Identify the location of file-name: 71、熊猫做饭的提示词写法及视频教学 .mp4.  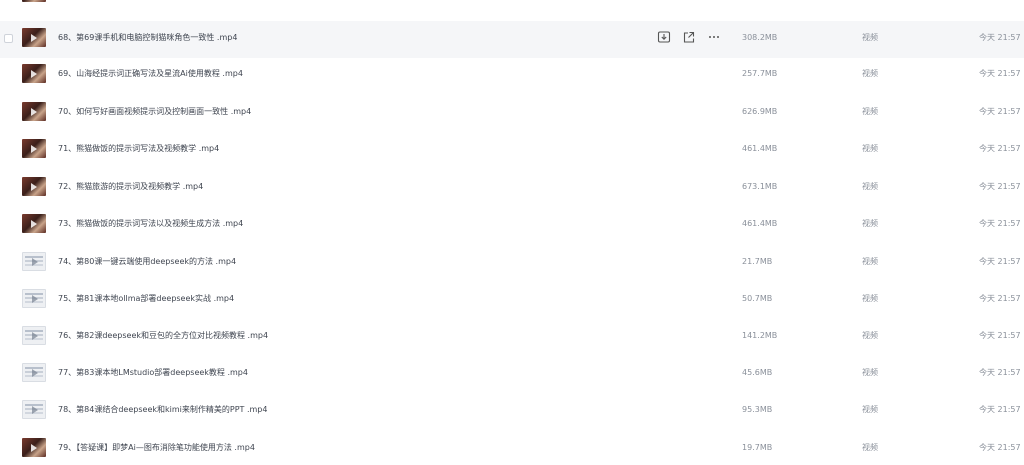
(138, 149).